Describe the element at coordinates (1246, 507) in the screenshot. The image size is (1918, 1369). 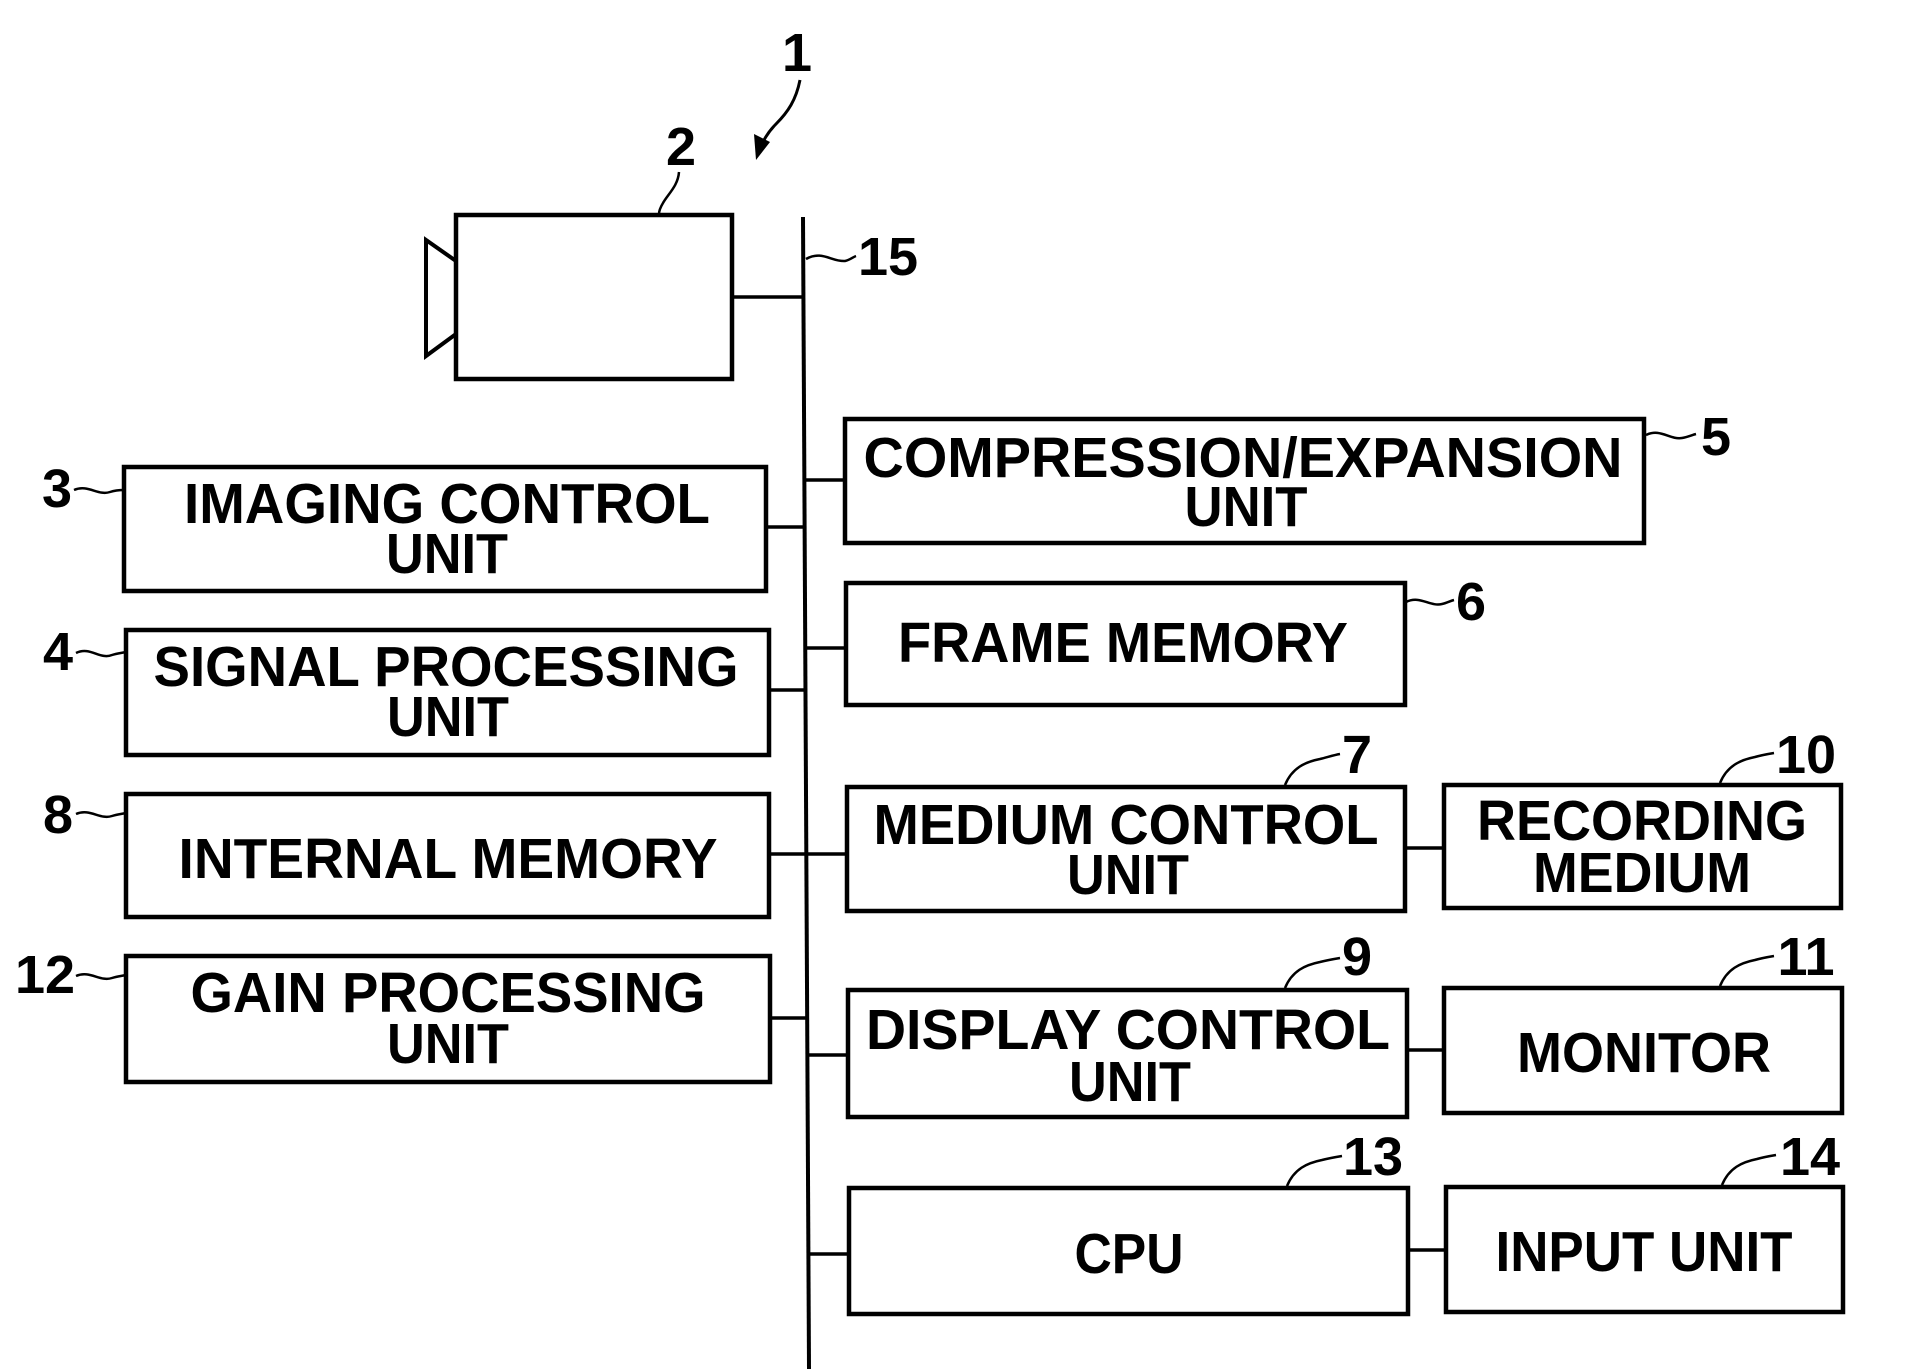
I see `compression-expansion-line-2: UNIT` at that location.